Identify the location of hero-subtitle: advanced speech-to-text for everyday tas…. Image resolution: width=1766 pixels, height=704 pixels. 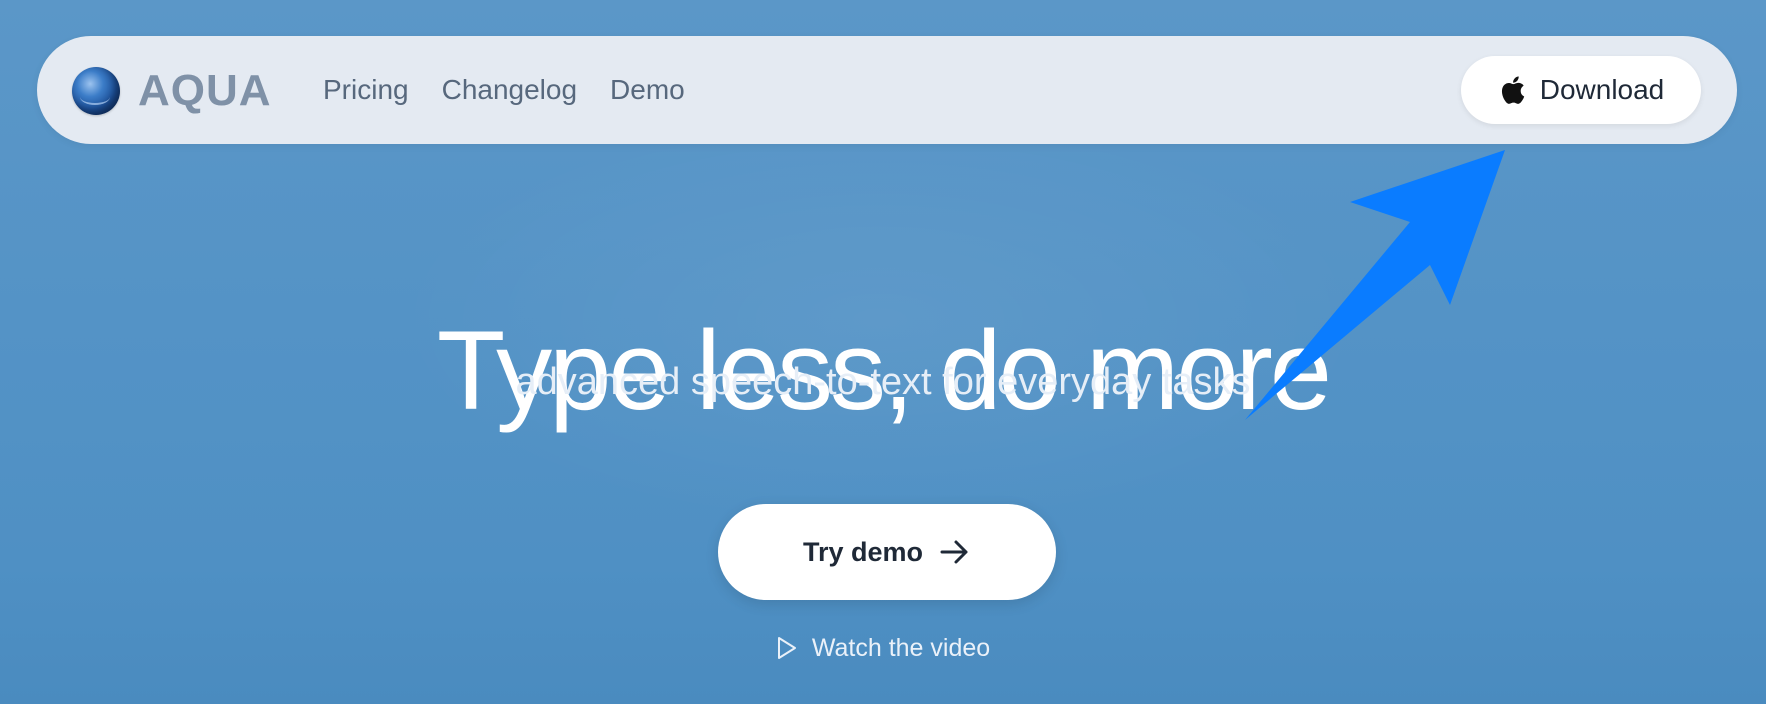
(883, 382).